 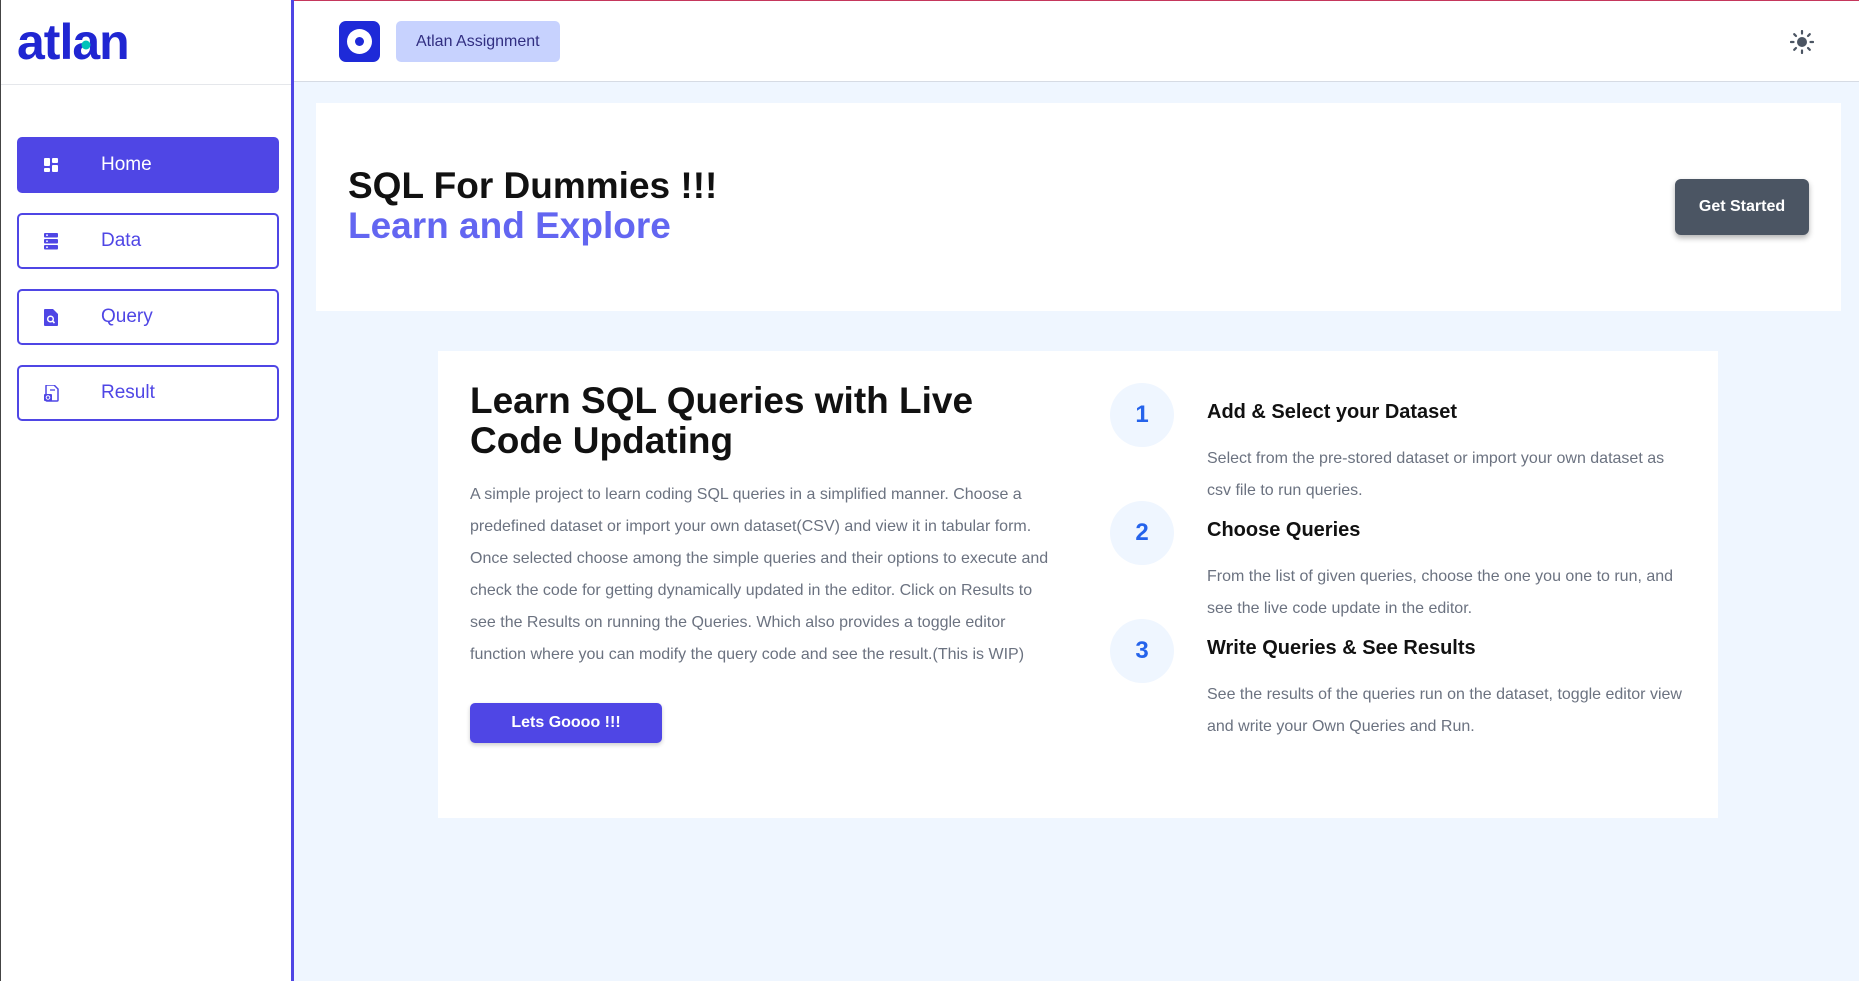 What do you see at coordinates (73, 42) in the screenshot?
I see `atlan-logo: atlan` at bounding box center [73, 42].